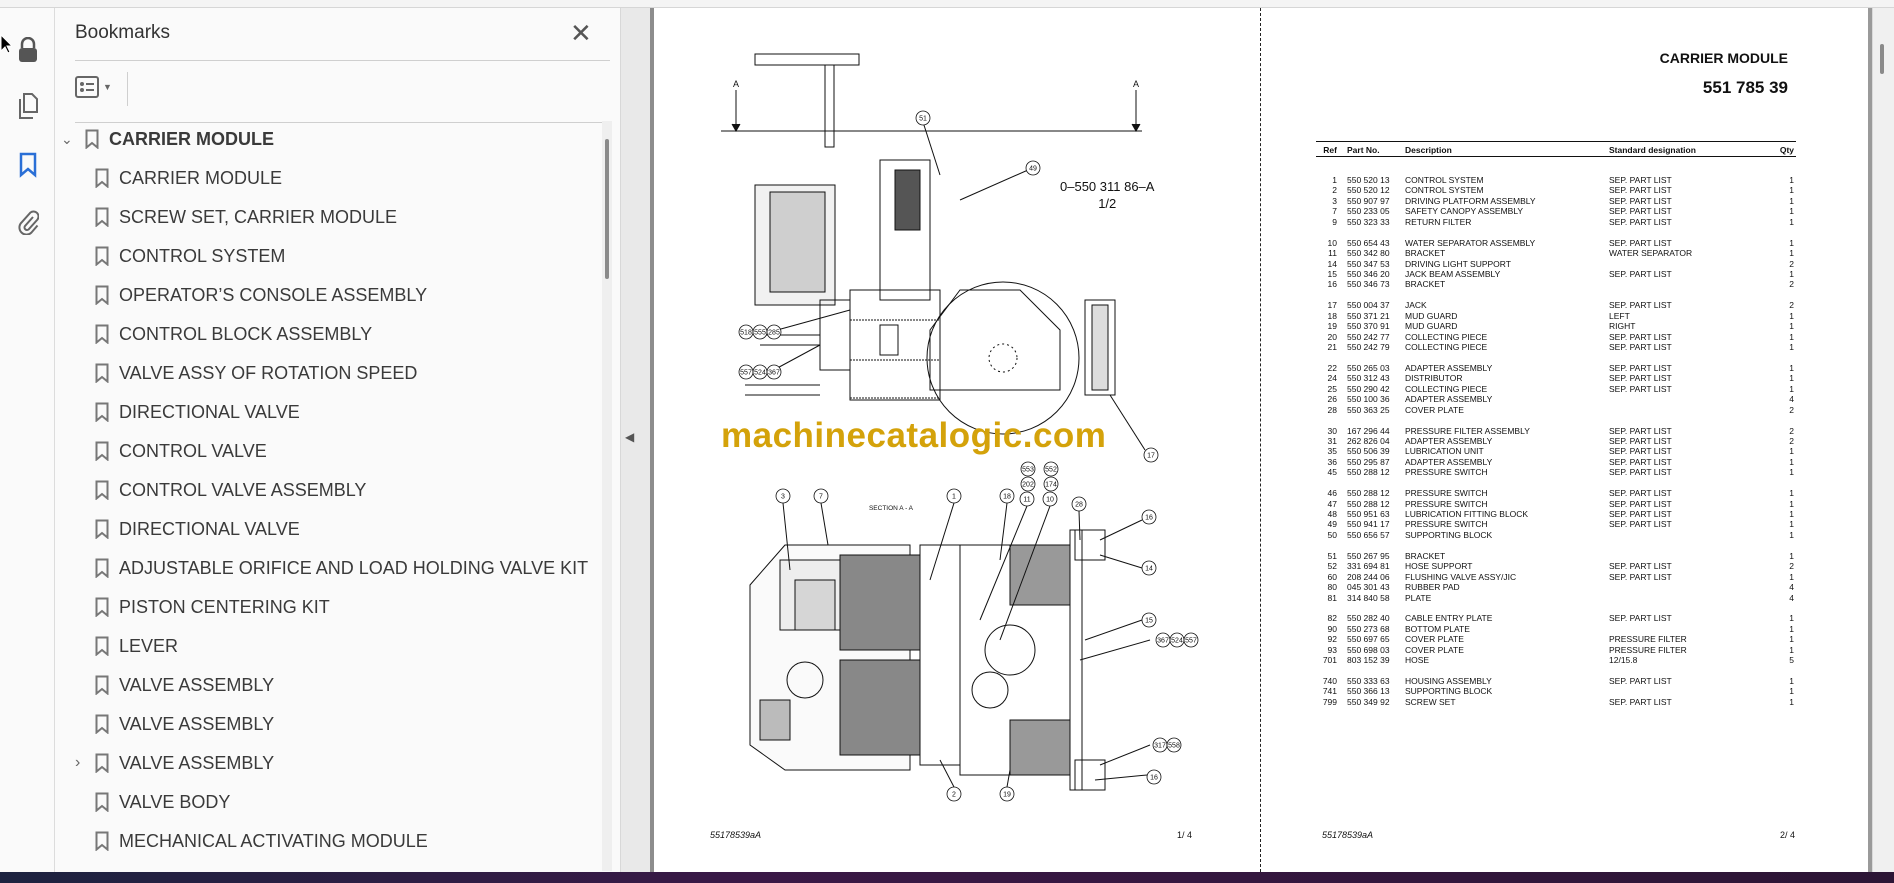 The height and width of the screenshot is (883, 1894). I want to click on col-ref: Ref, so click(1330, 150).